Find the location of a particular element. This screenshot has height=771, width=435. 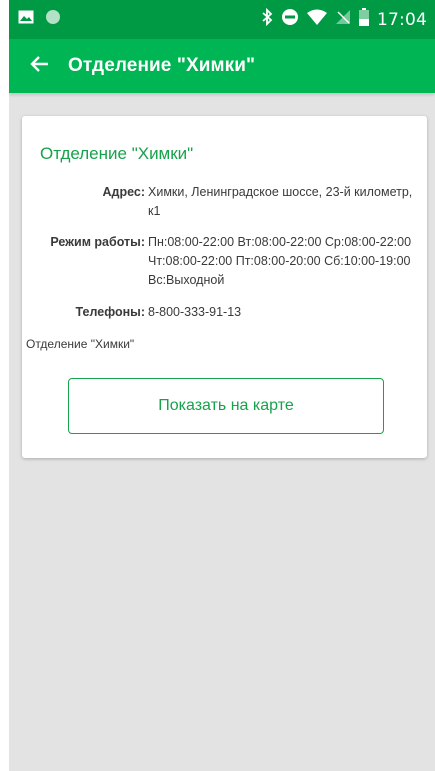

arrow-left-icon is located at coordinates (39, 66).